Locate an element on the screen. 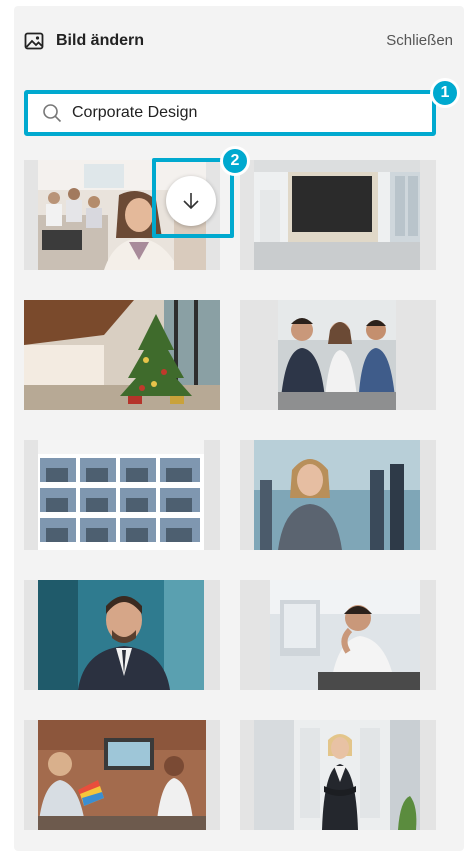 The width and height of the screenshot is (469, 859). image-businessman-portrait is located at coordinates (122, 635).